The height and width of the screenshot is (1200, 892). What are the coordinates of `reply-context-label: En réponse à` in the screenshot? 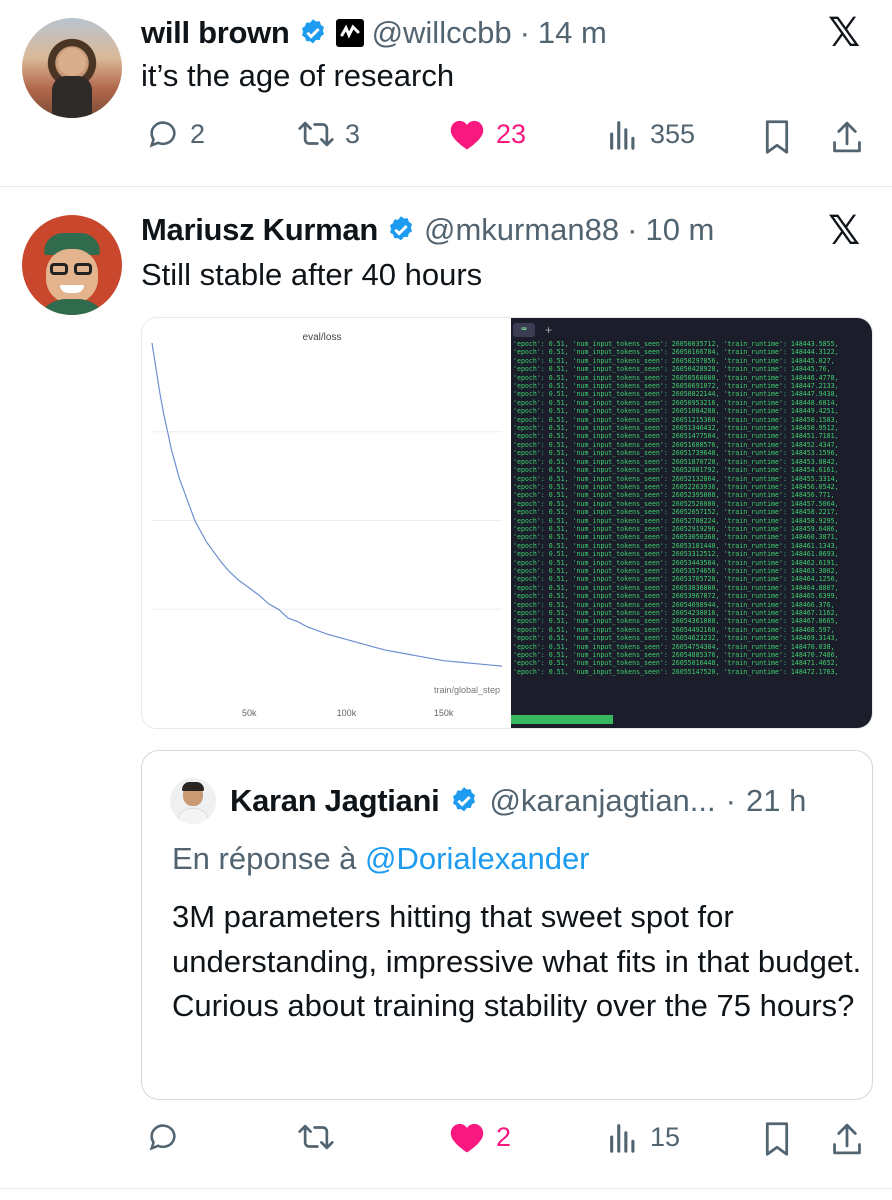 It's located at (264, 858).